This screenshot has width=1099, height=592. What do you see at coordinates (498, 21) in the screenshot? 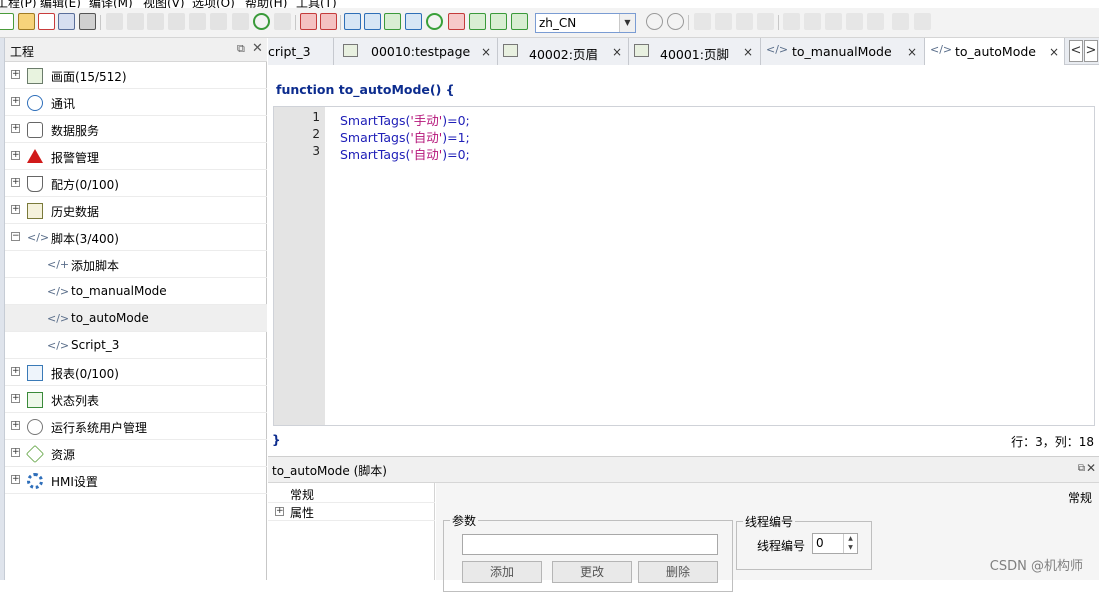
I see `download-device-2-icon` at bounding box center [498, 21].